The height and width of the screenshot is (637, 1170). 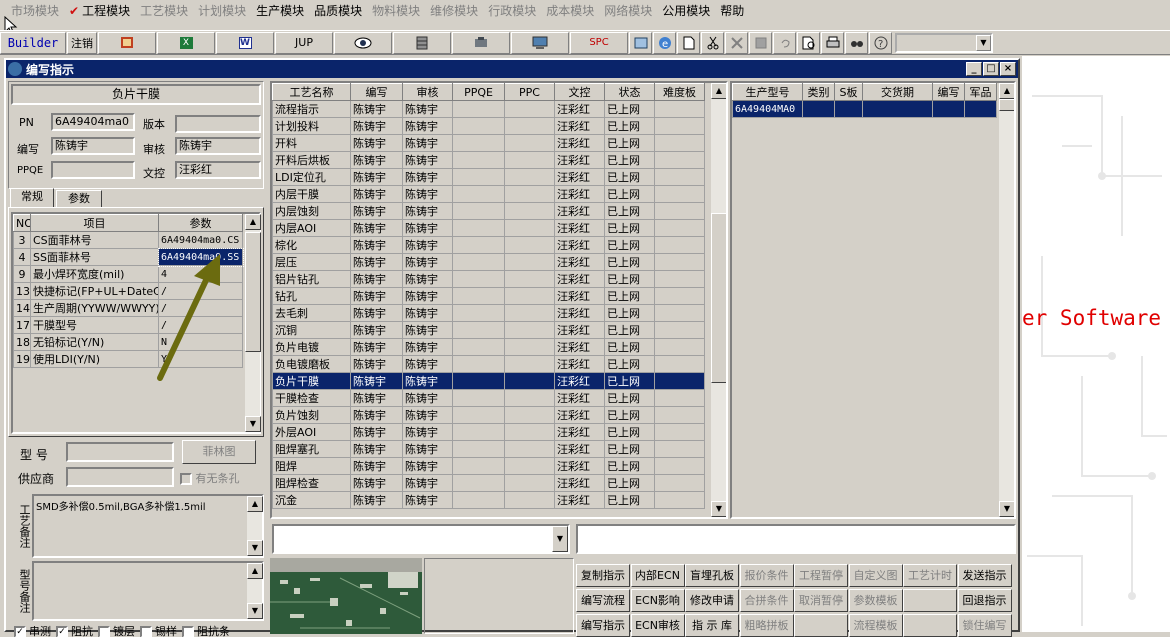 I want to click on model-header-cell: 生产型号, so click(x=767, y=92).